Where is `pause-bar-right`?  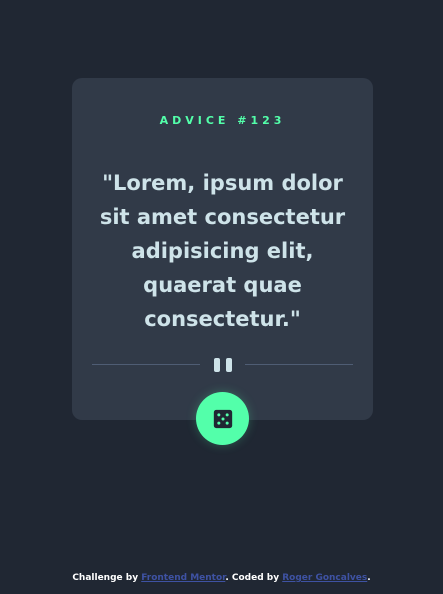
pause-bar-right is located at coordinates (228, 365).